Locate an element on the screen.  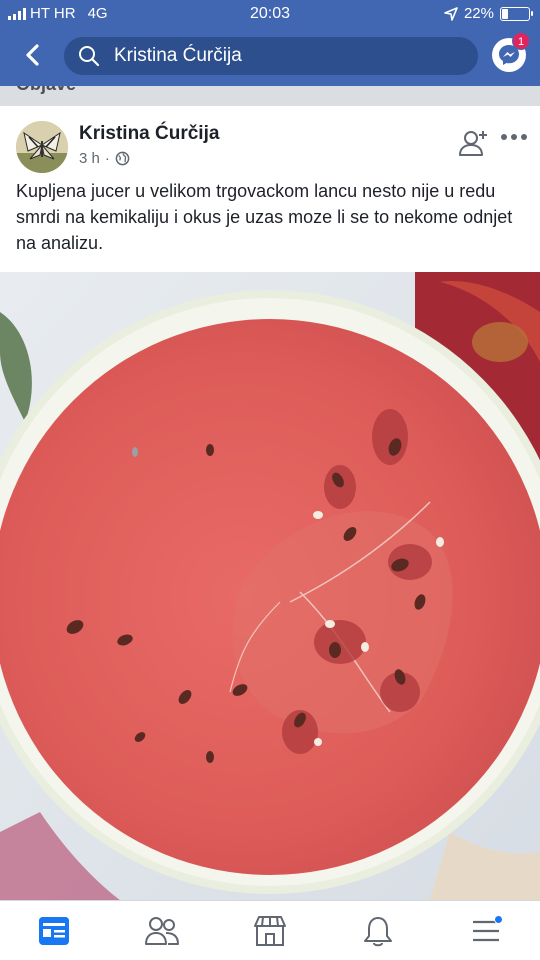
post-time: 3 h is located at coordinates (89, 158).